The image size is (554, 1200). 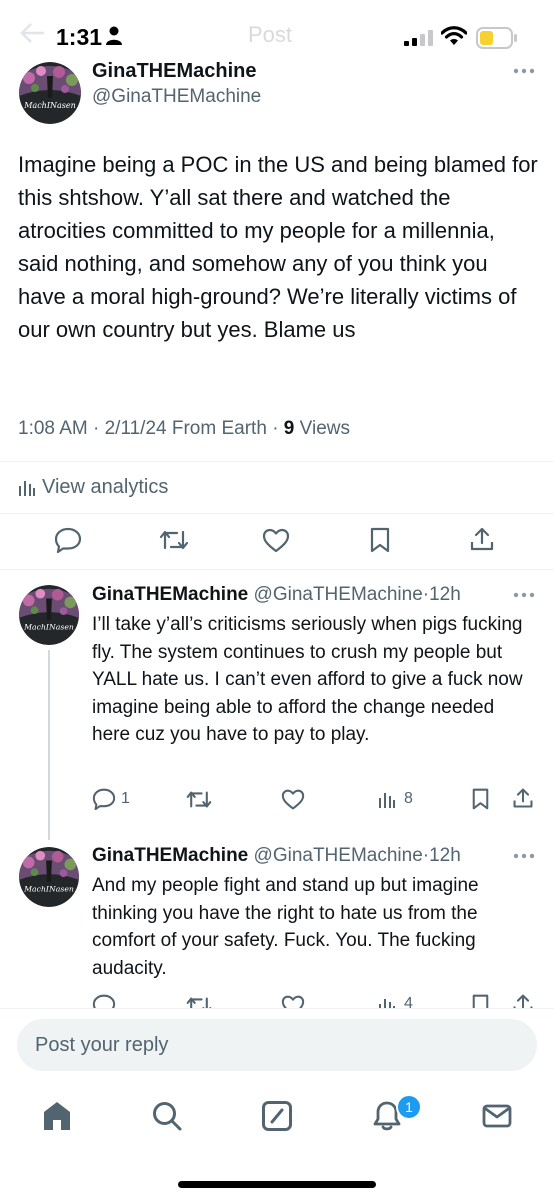 What do you see at coordinates (114, 35) in the screenshot?
I see `person-icon` at bounding box center [114, 35].